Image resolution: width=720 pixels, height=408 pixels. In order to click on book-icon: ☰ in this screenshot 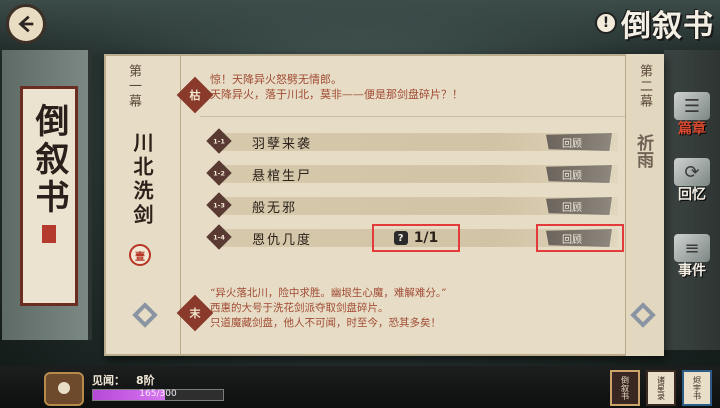, I will do `click(692, 106)`.